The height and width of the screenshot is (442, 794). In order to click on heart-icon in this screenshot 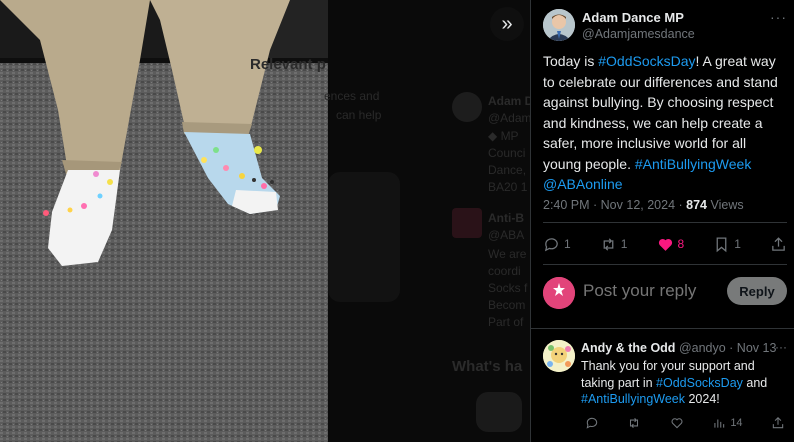, I will do `click(677, 423)`.